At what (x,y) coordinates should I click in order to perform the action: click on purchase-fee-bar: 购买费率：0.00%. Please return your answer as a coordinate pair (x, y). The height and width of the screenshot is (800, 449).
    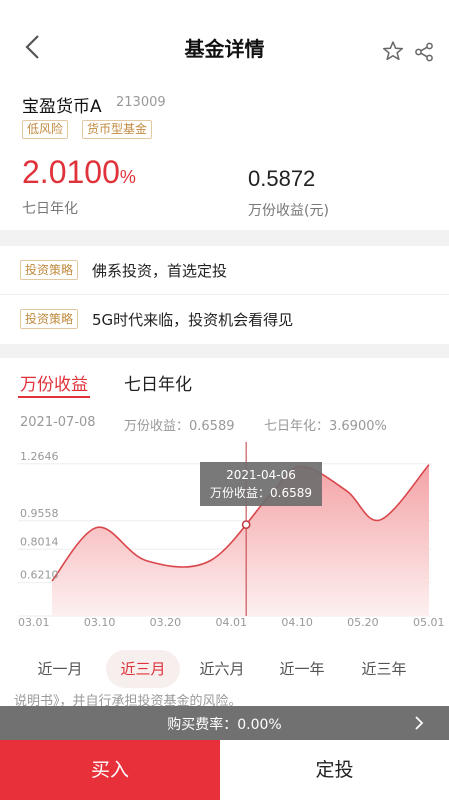
    Looking at the image, I should click on (224, 723).